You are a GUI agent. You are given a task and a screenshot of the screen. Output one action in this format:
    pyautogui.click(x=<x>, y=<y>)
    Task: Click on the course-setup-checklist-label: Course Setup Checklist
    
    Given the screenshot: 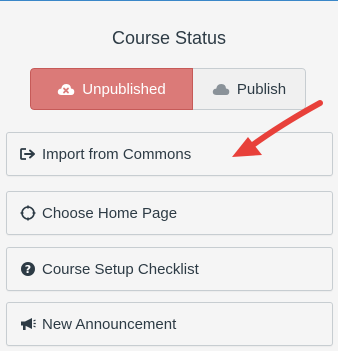 What is the action you would take?
    pyautogui.click(x=120, y=269)
    